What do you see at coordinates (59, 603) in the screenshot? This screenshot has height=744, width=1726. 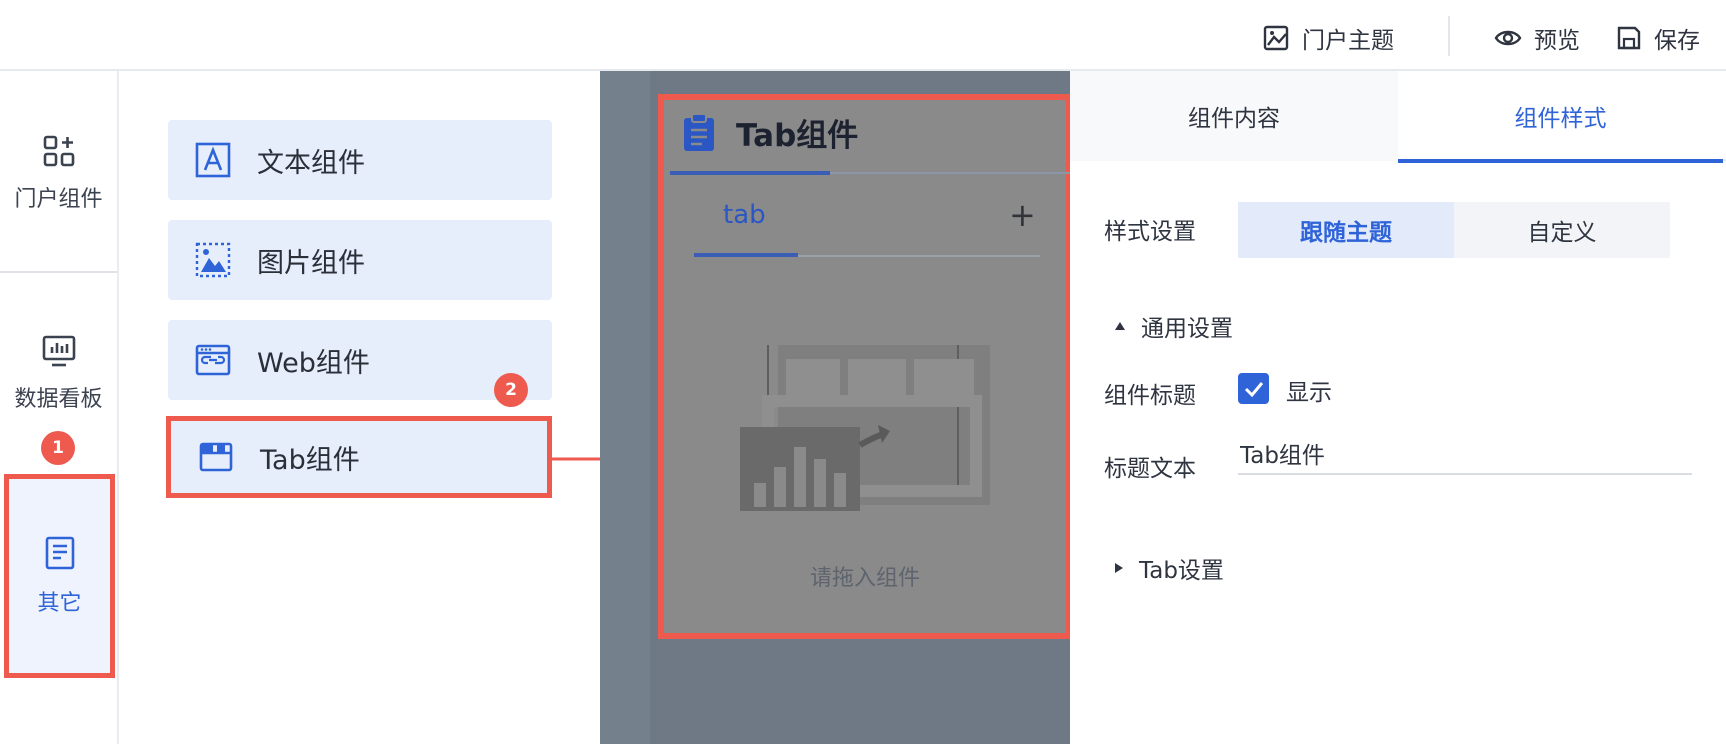 I see `rail-item-label: 其它` at bounding box center [59, 603].